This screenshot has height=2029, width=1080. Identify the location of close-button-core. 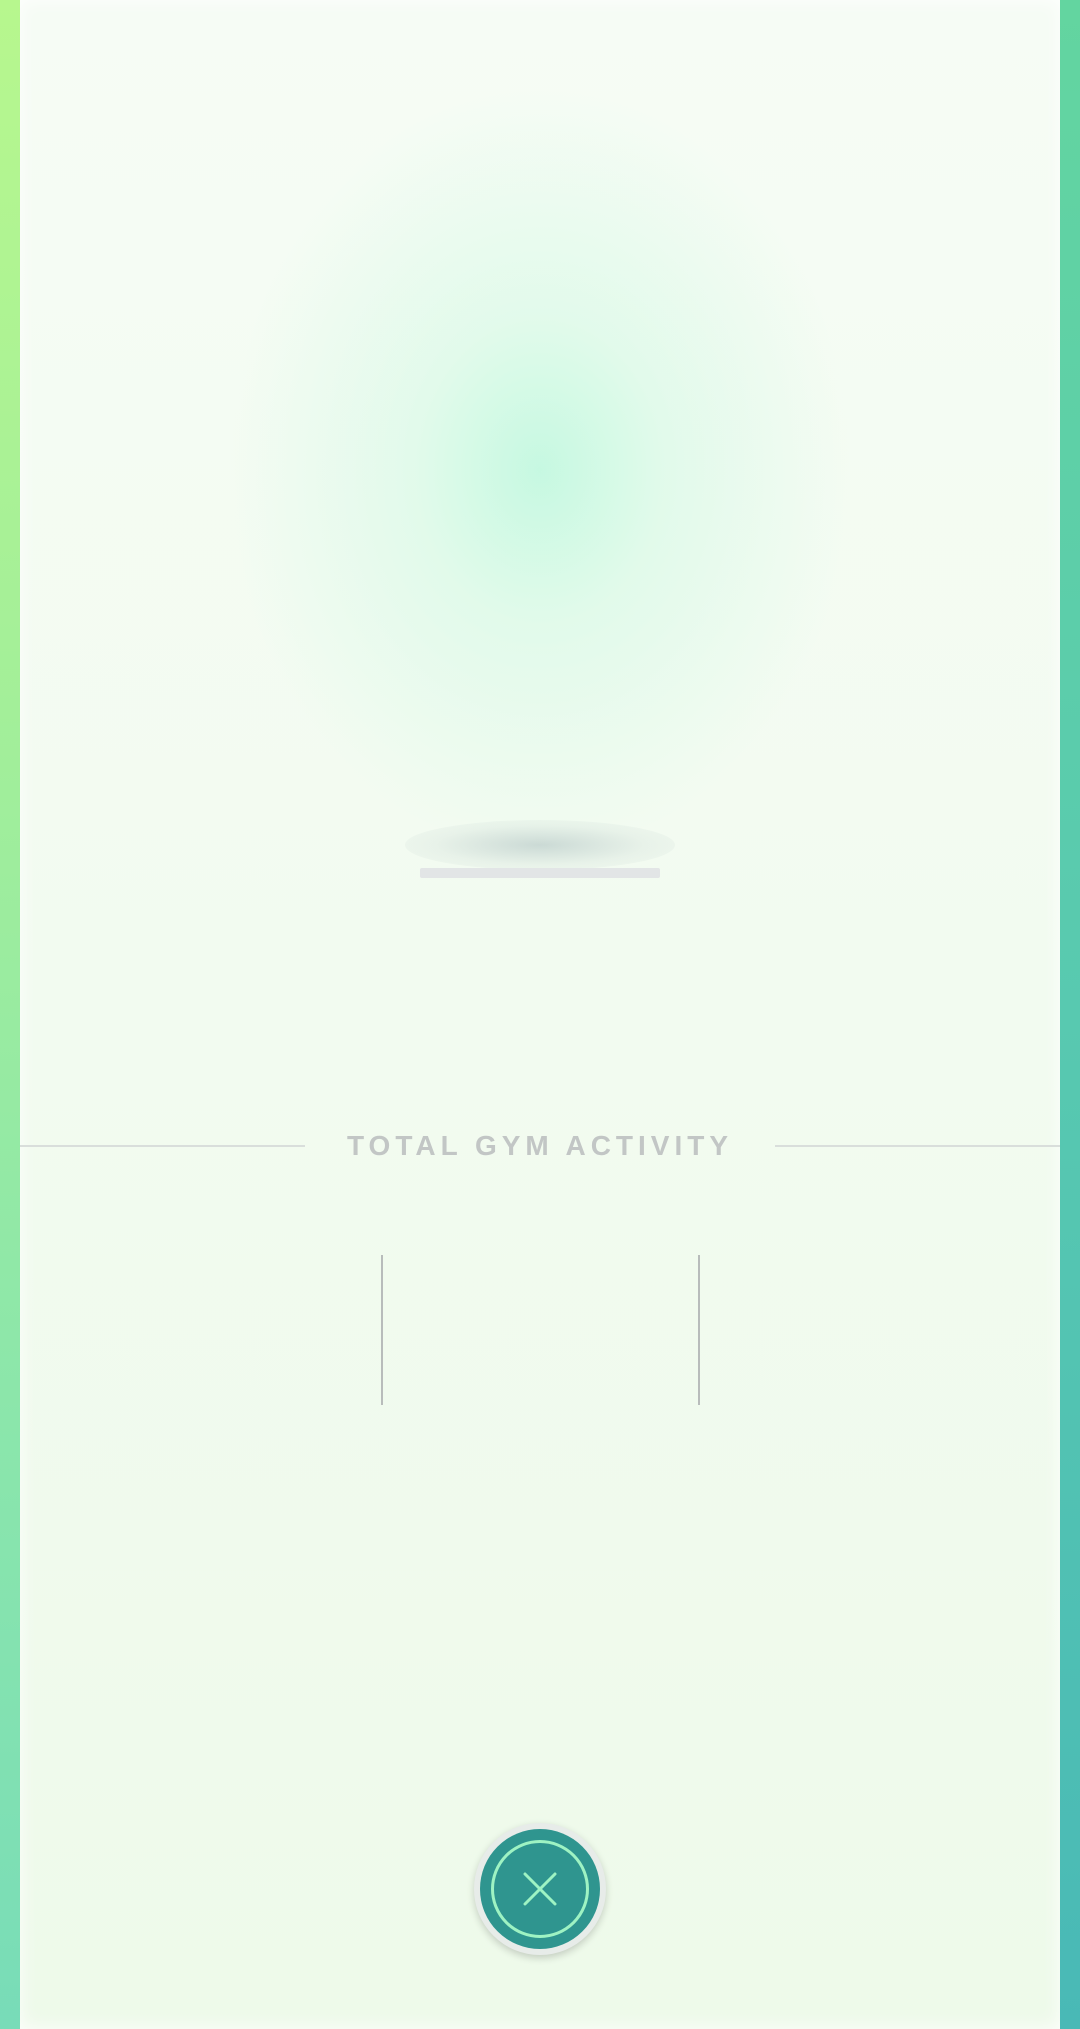
(540, 1889).